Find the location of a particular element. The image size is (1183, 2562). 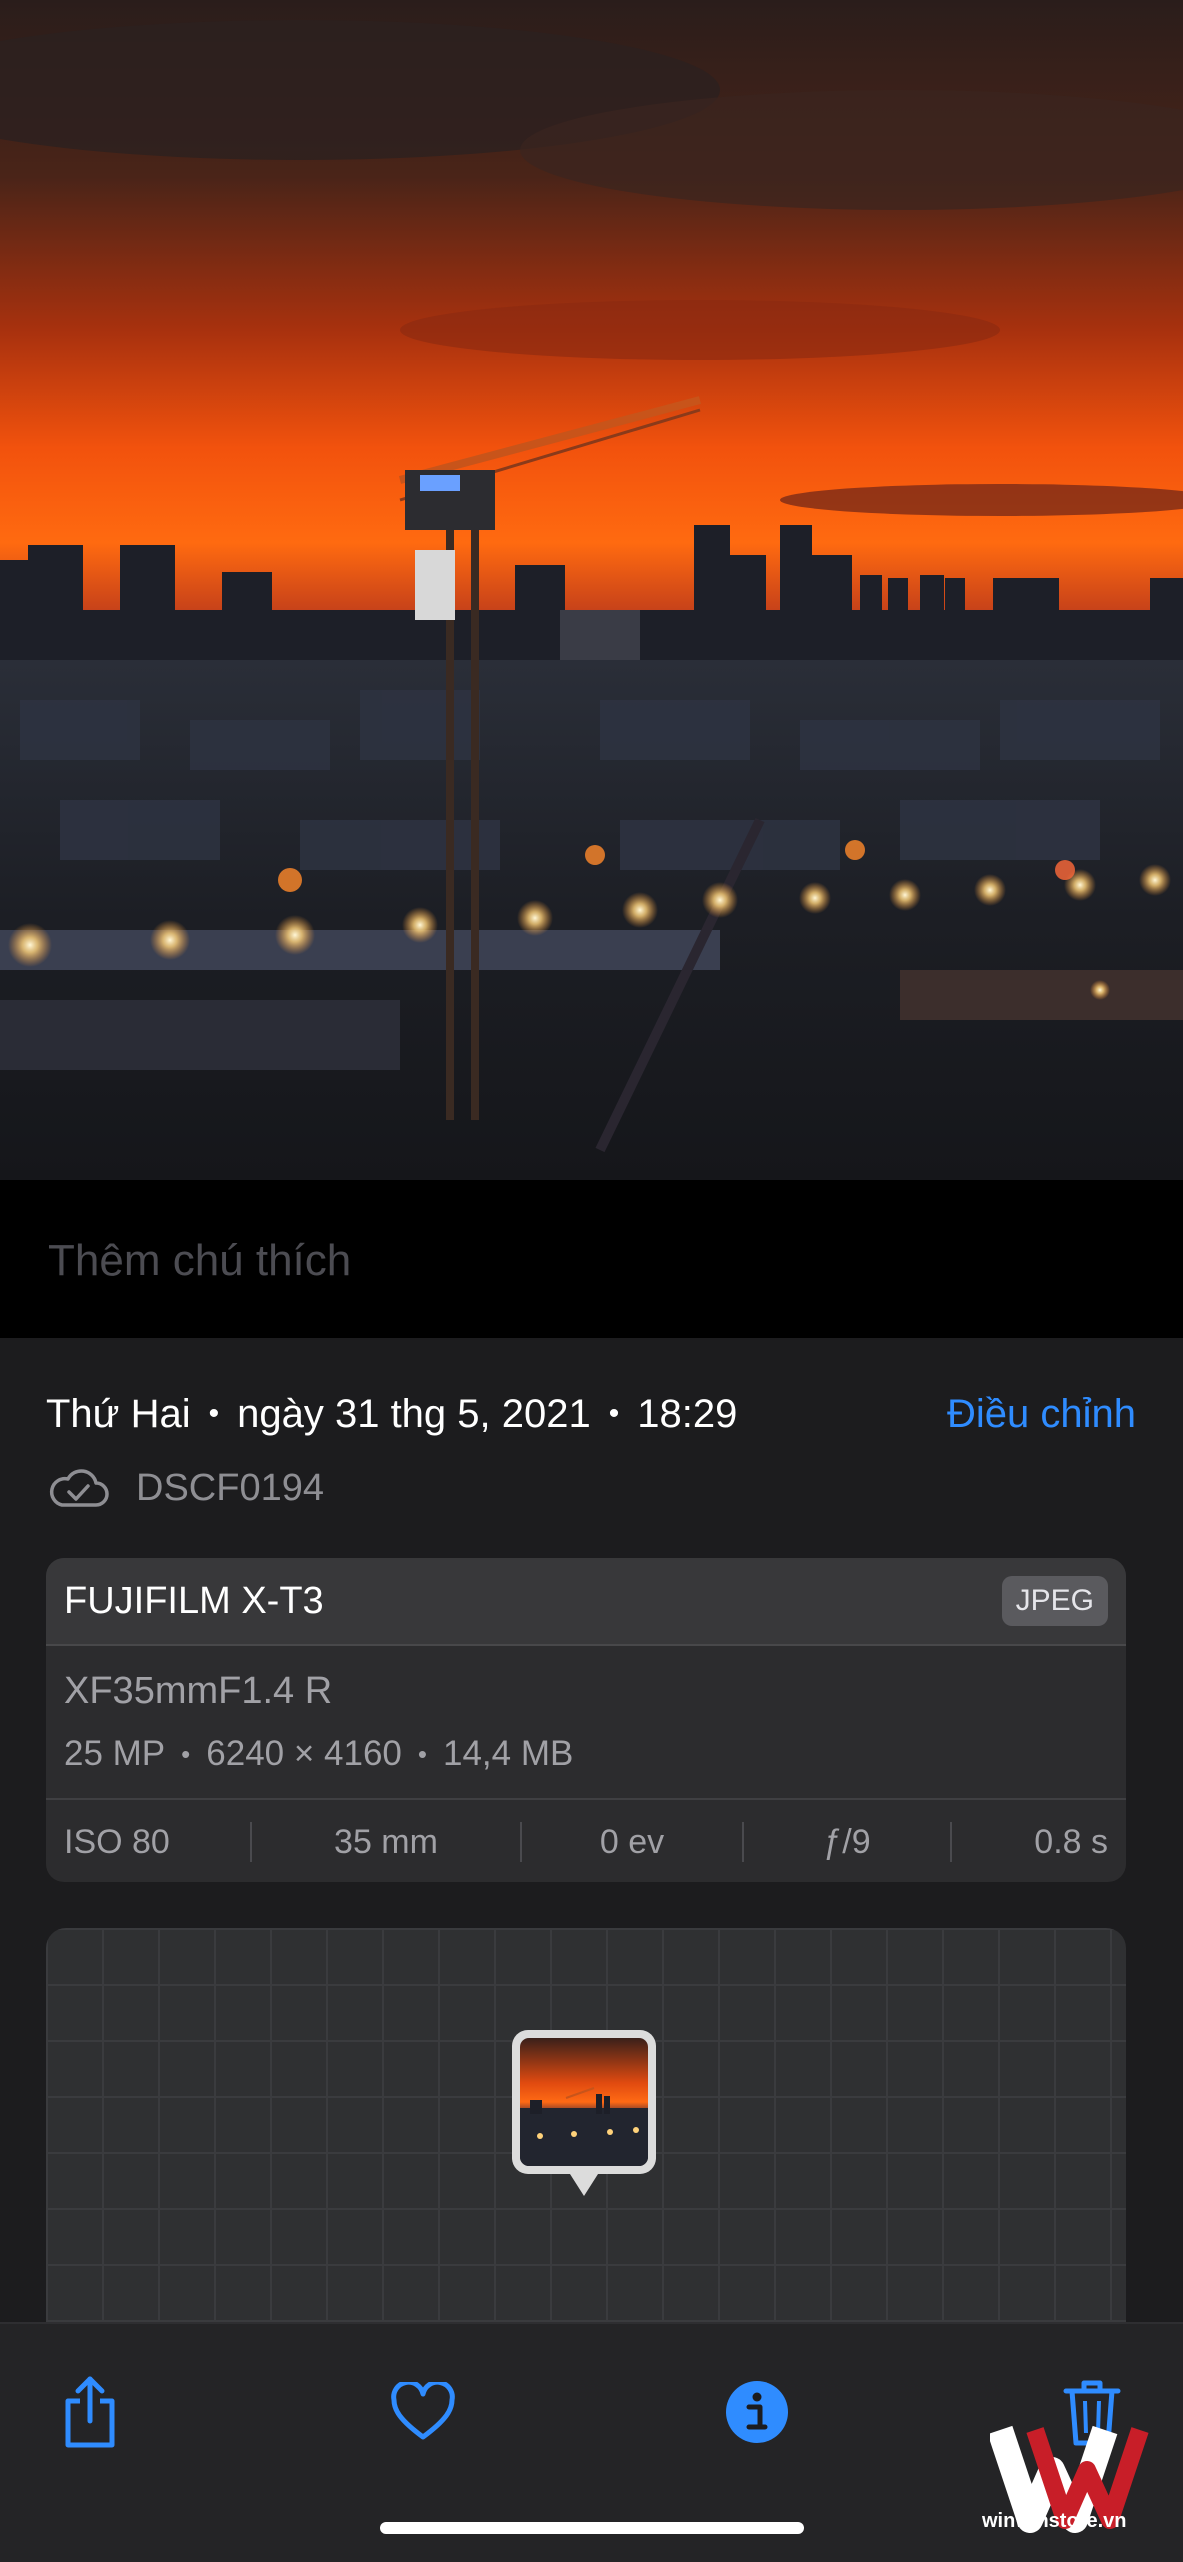

map-photo-pin is located at coordinates (584, 2113).